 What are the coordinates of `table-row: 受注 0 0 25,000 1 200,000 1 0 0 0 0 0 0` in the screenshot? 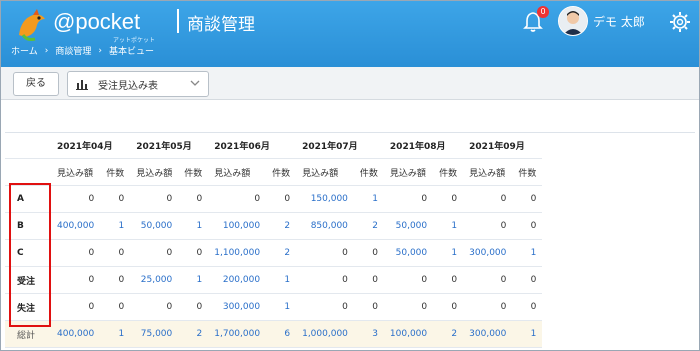 It's located at (274, 280).